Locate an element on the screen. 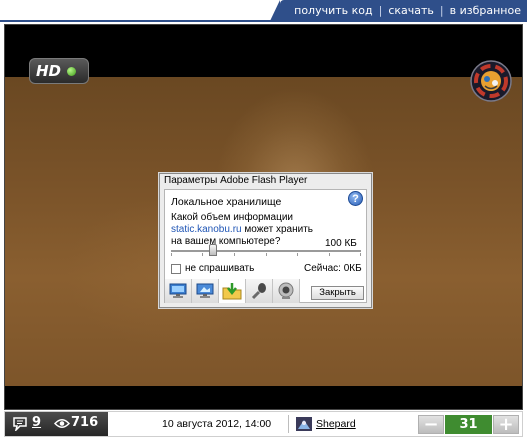 The image size is (527, 442). vote-up-button: + is located at coordinates (506, 424).